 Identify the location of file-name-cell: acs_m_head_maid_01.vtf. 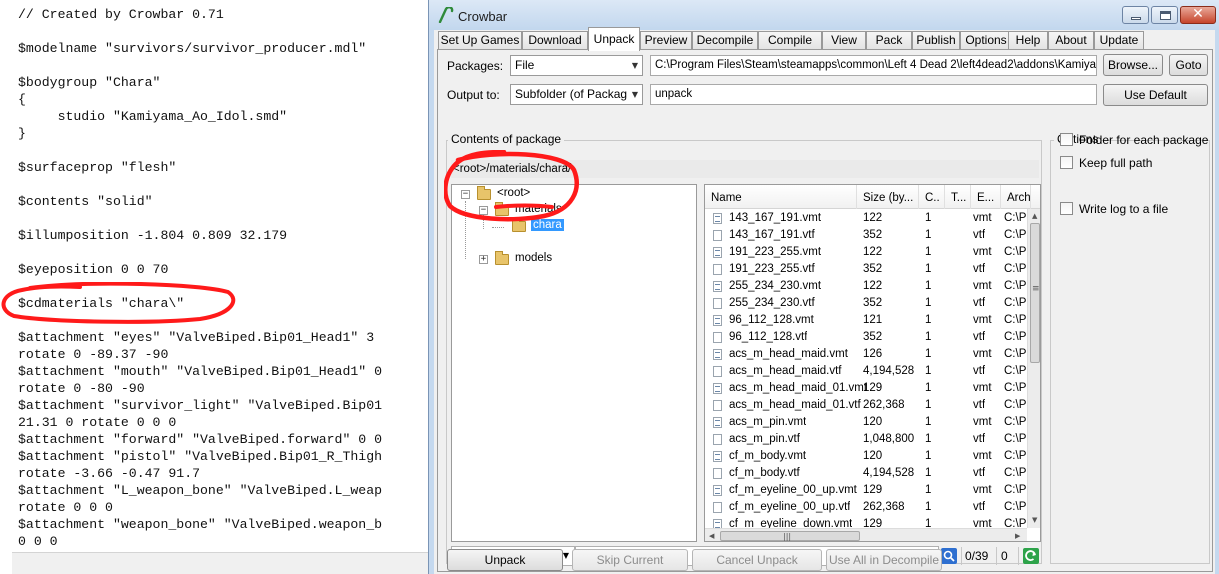
(795, 405).